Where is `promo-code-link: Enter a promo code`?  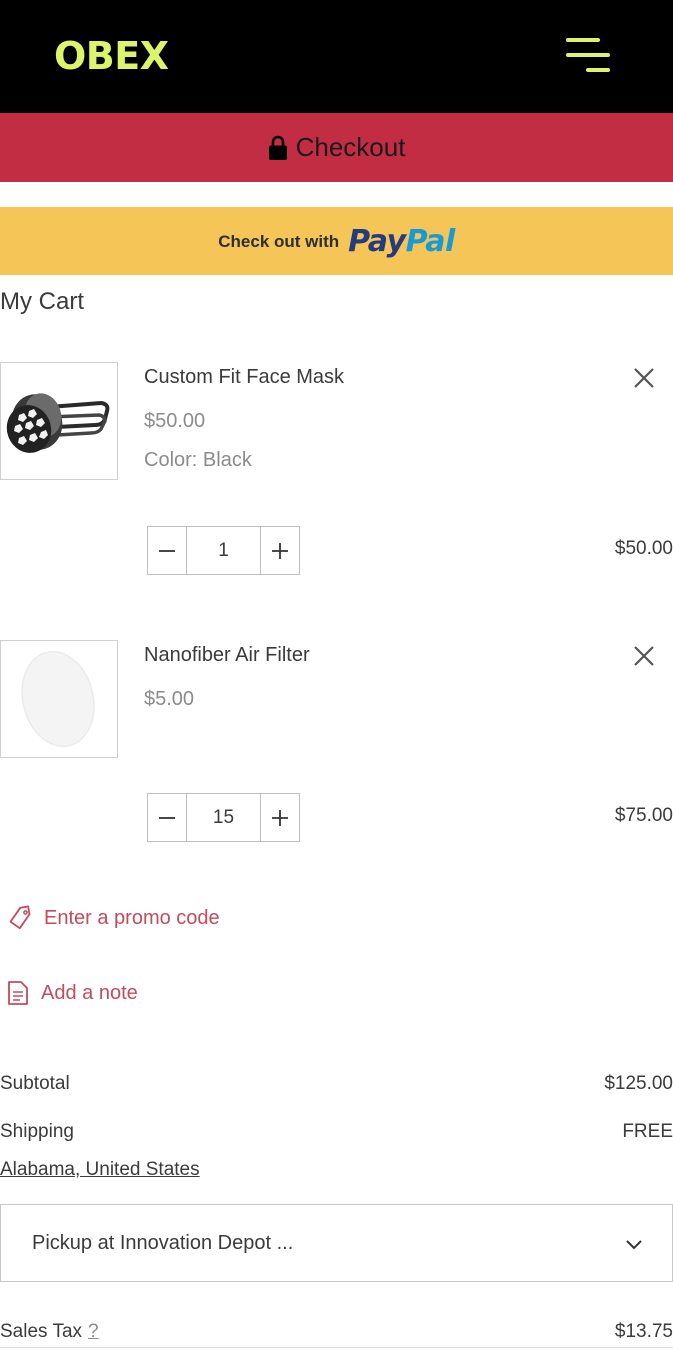
promo-code-link: Enter a promo code is located at coordinates (110, 918).